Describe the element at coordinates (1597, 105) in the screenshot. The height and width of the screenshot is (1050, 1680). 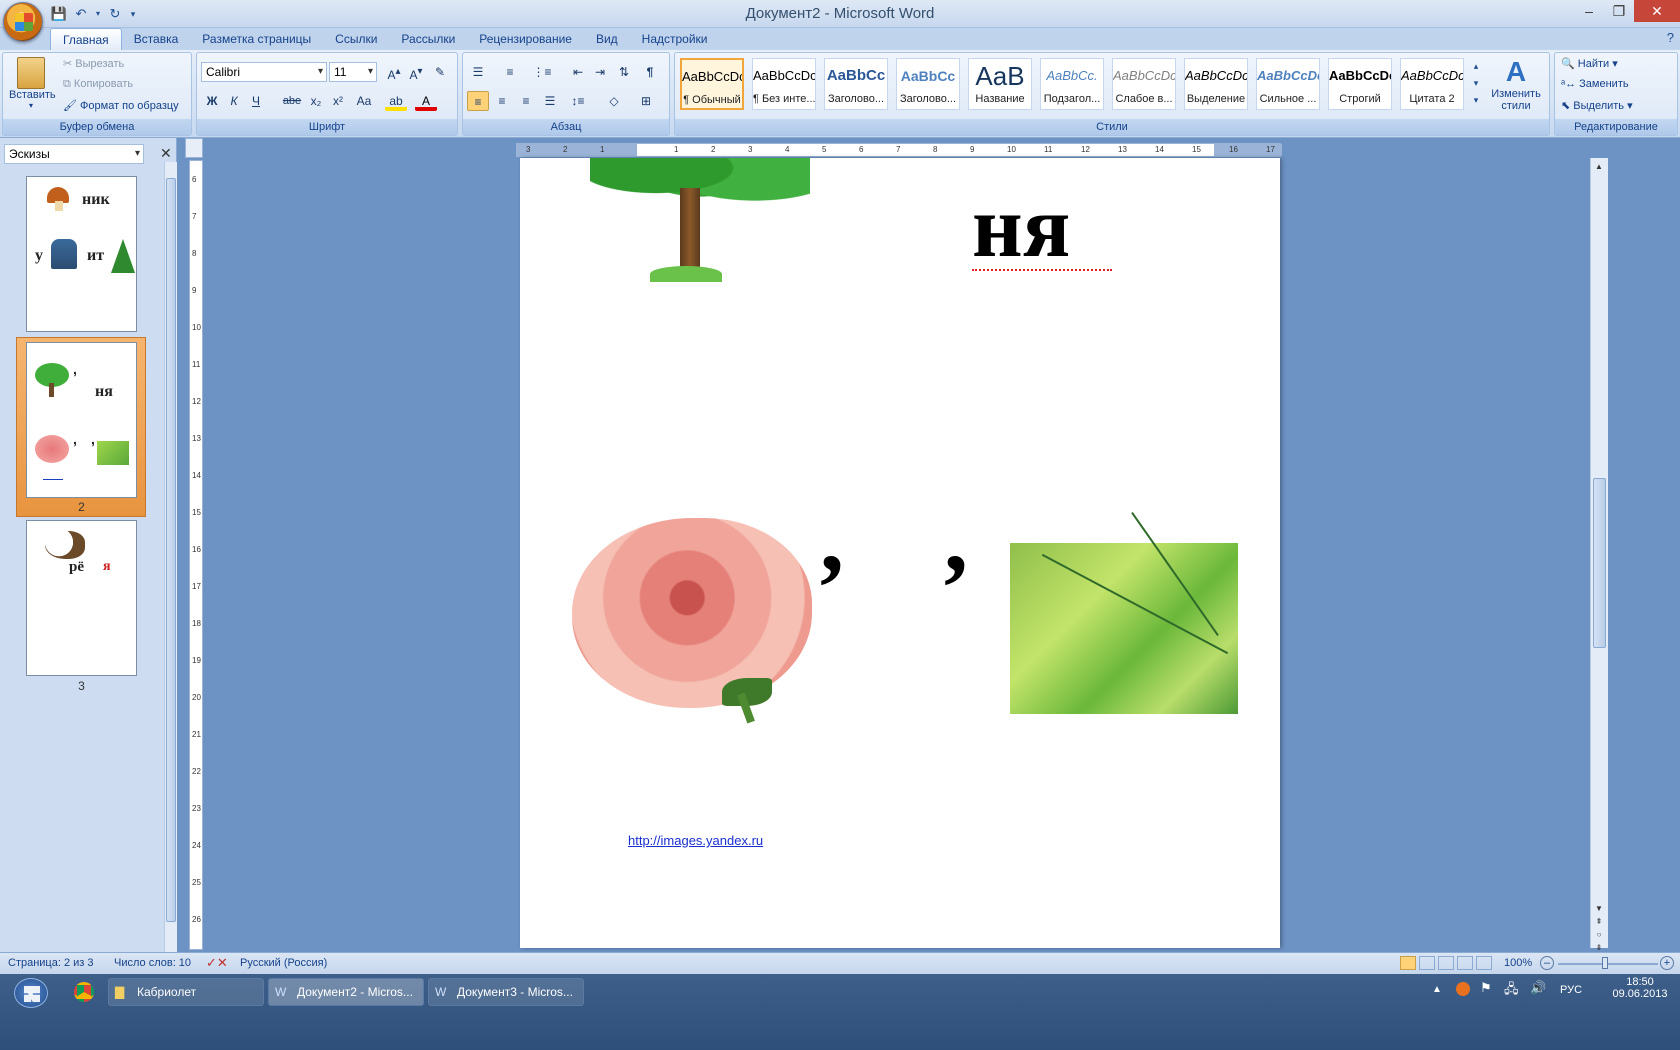
I see `select-button: ⬉ Выделить ▾` at that location.